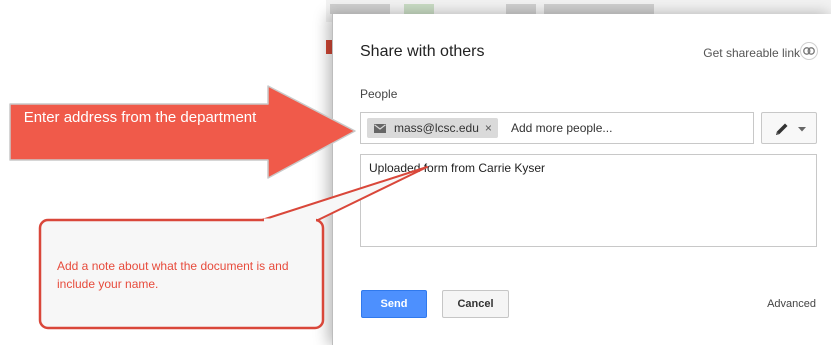 The height and width of the screenshot is (345, 831). What do you see at coordinates (344, 193) in the screenshot?
I see `callout-pointer` at bounding box center [344, 193].